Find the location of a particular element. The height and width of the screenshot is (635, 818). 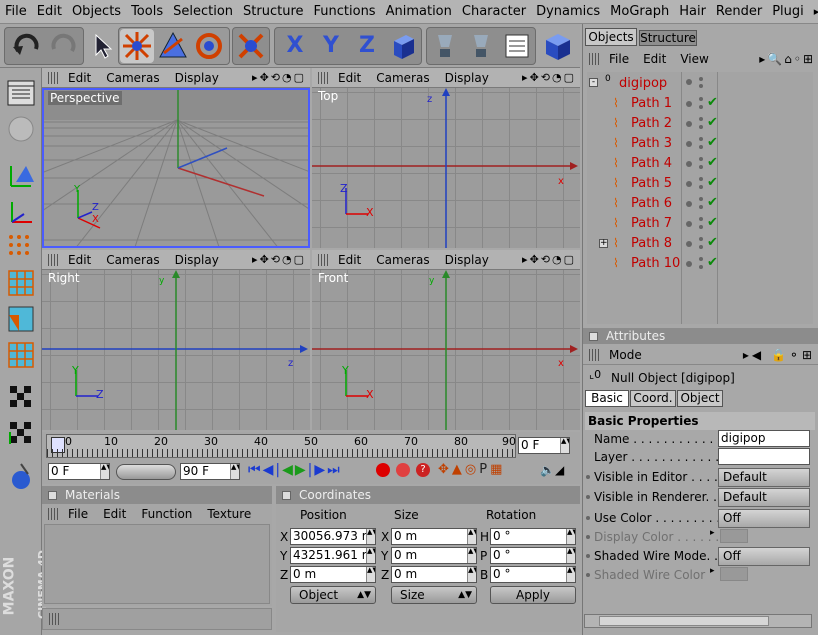

menu-structure: Structure is located at coordinates (273, 11).